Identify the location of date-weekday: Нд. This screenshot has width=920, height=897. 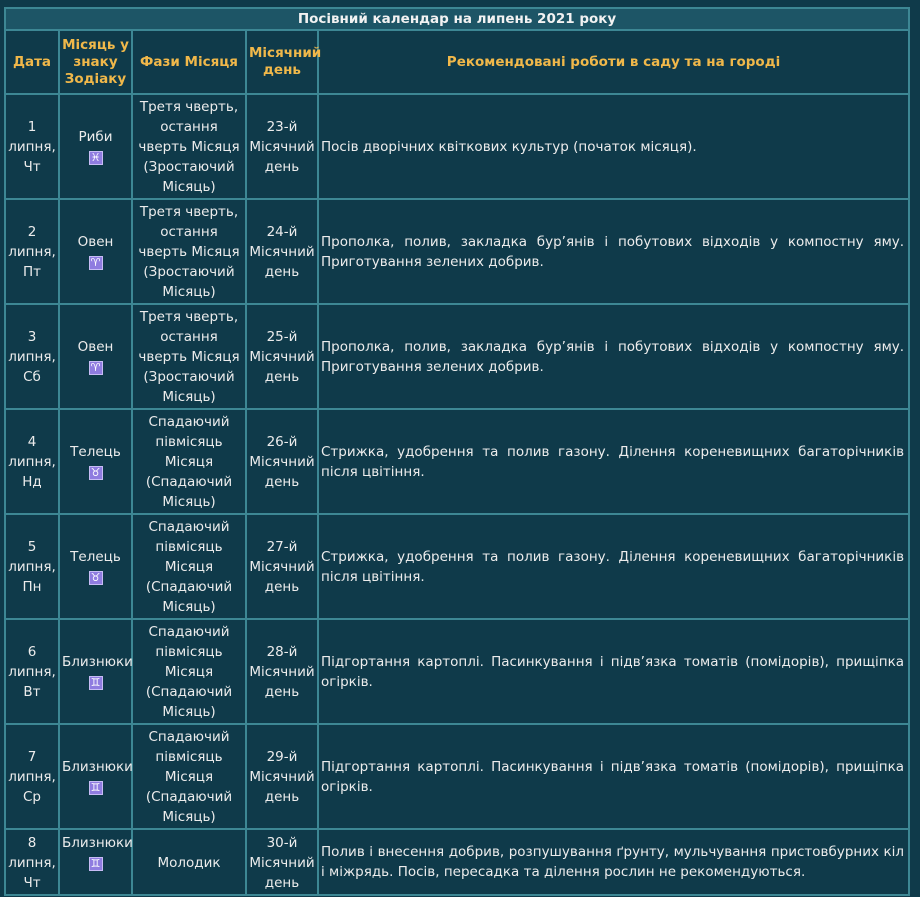
(32, 481).